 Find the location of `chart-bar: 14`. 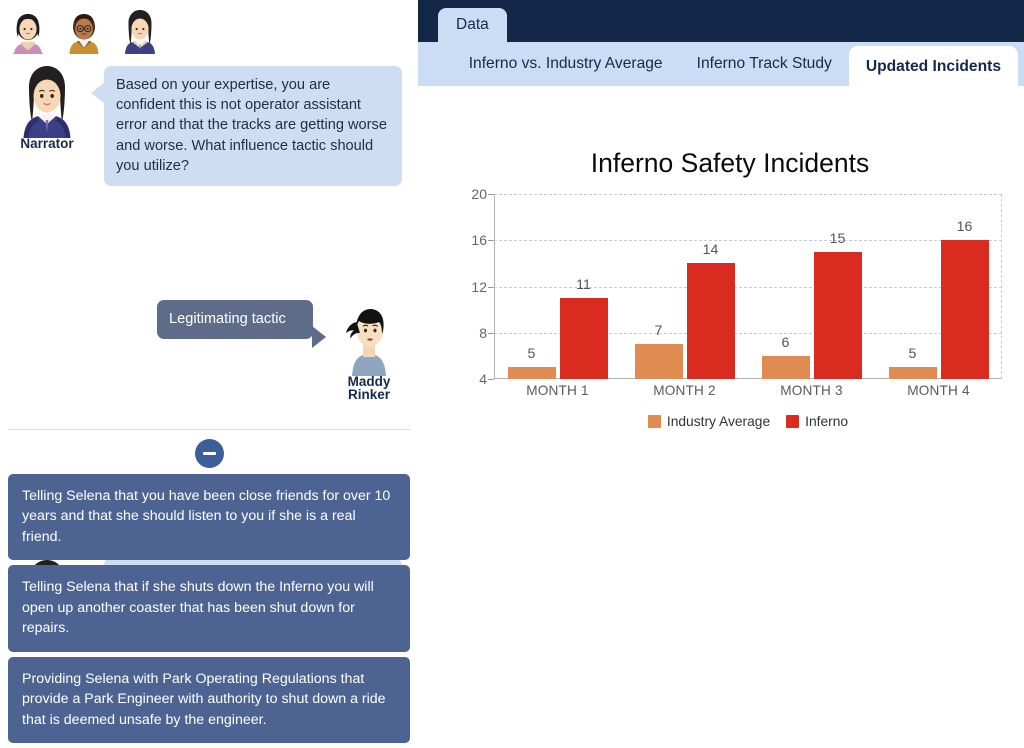

chart-bar: 14 is located at coordinates (710, 310).